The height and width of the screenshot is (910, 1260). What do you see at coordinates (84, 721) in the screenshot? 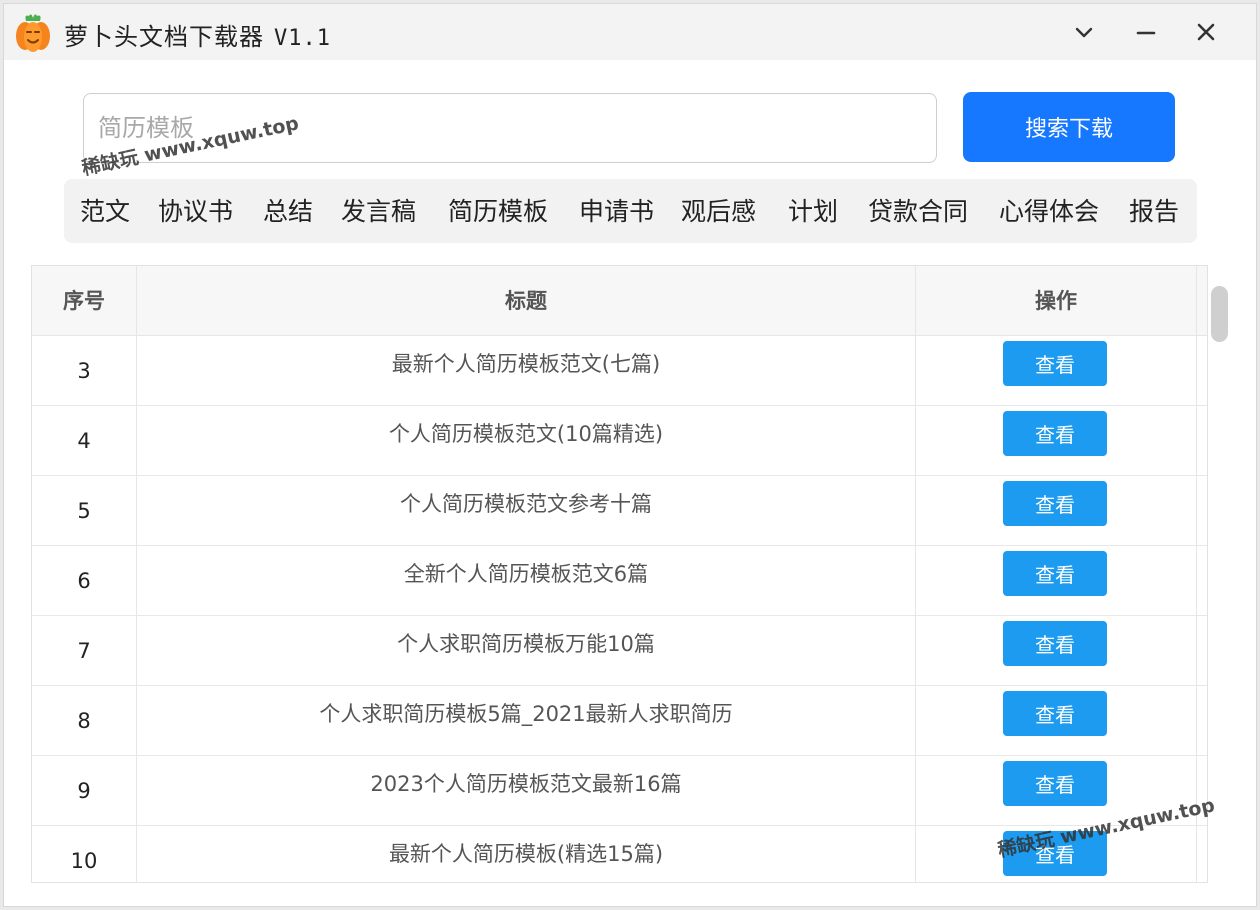
I see `row-index: 8` at bounding box center [84, 721].